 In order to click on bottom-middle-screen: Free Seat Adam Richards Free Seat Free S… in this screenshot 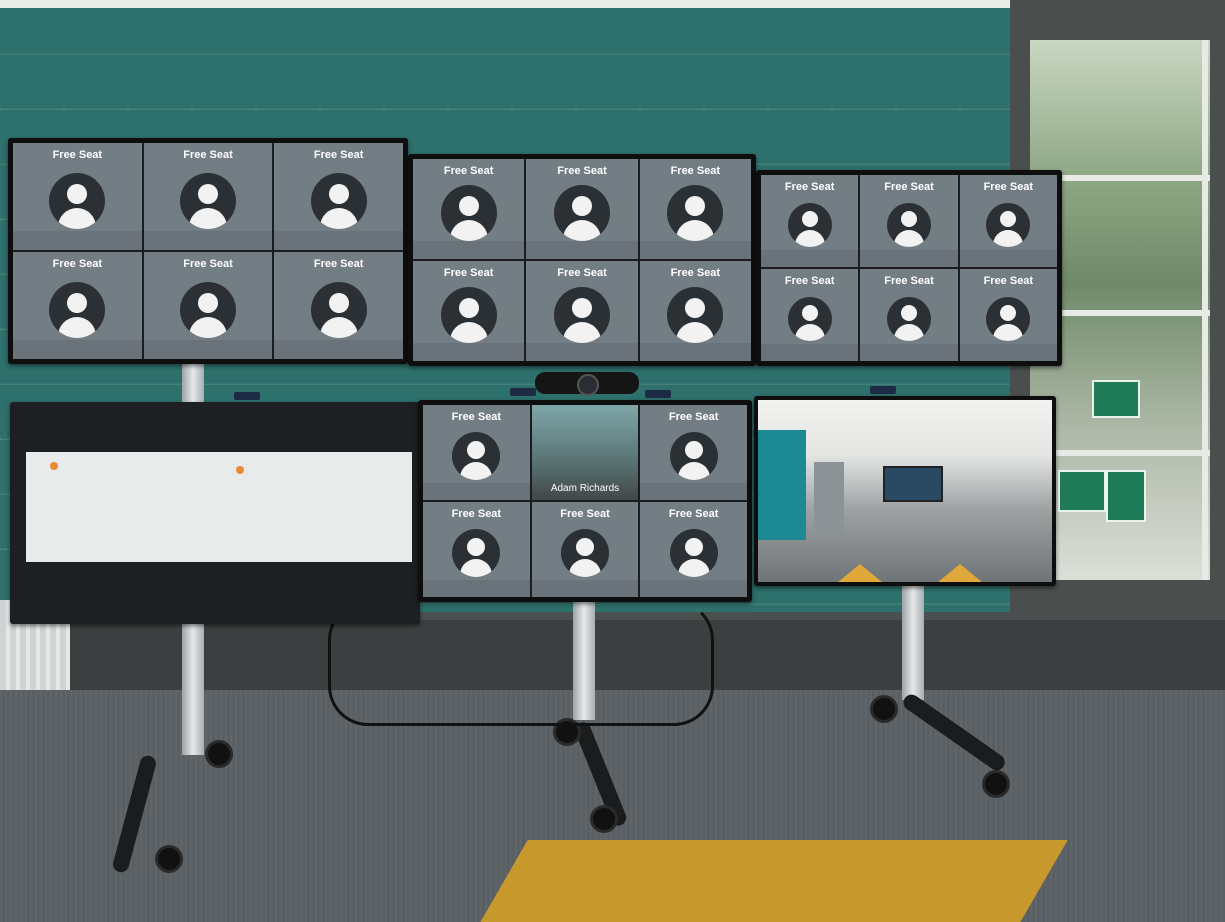, I will do `click(585, 501)`.